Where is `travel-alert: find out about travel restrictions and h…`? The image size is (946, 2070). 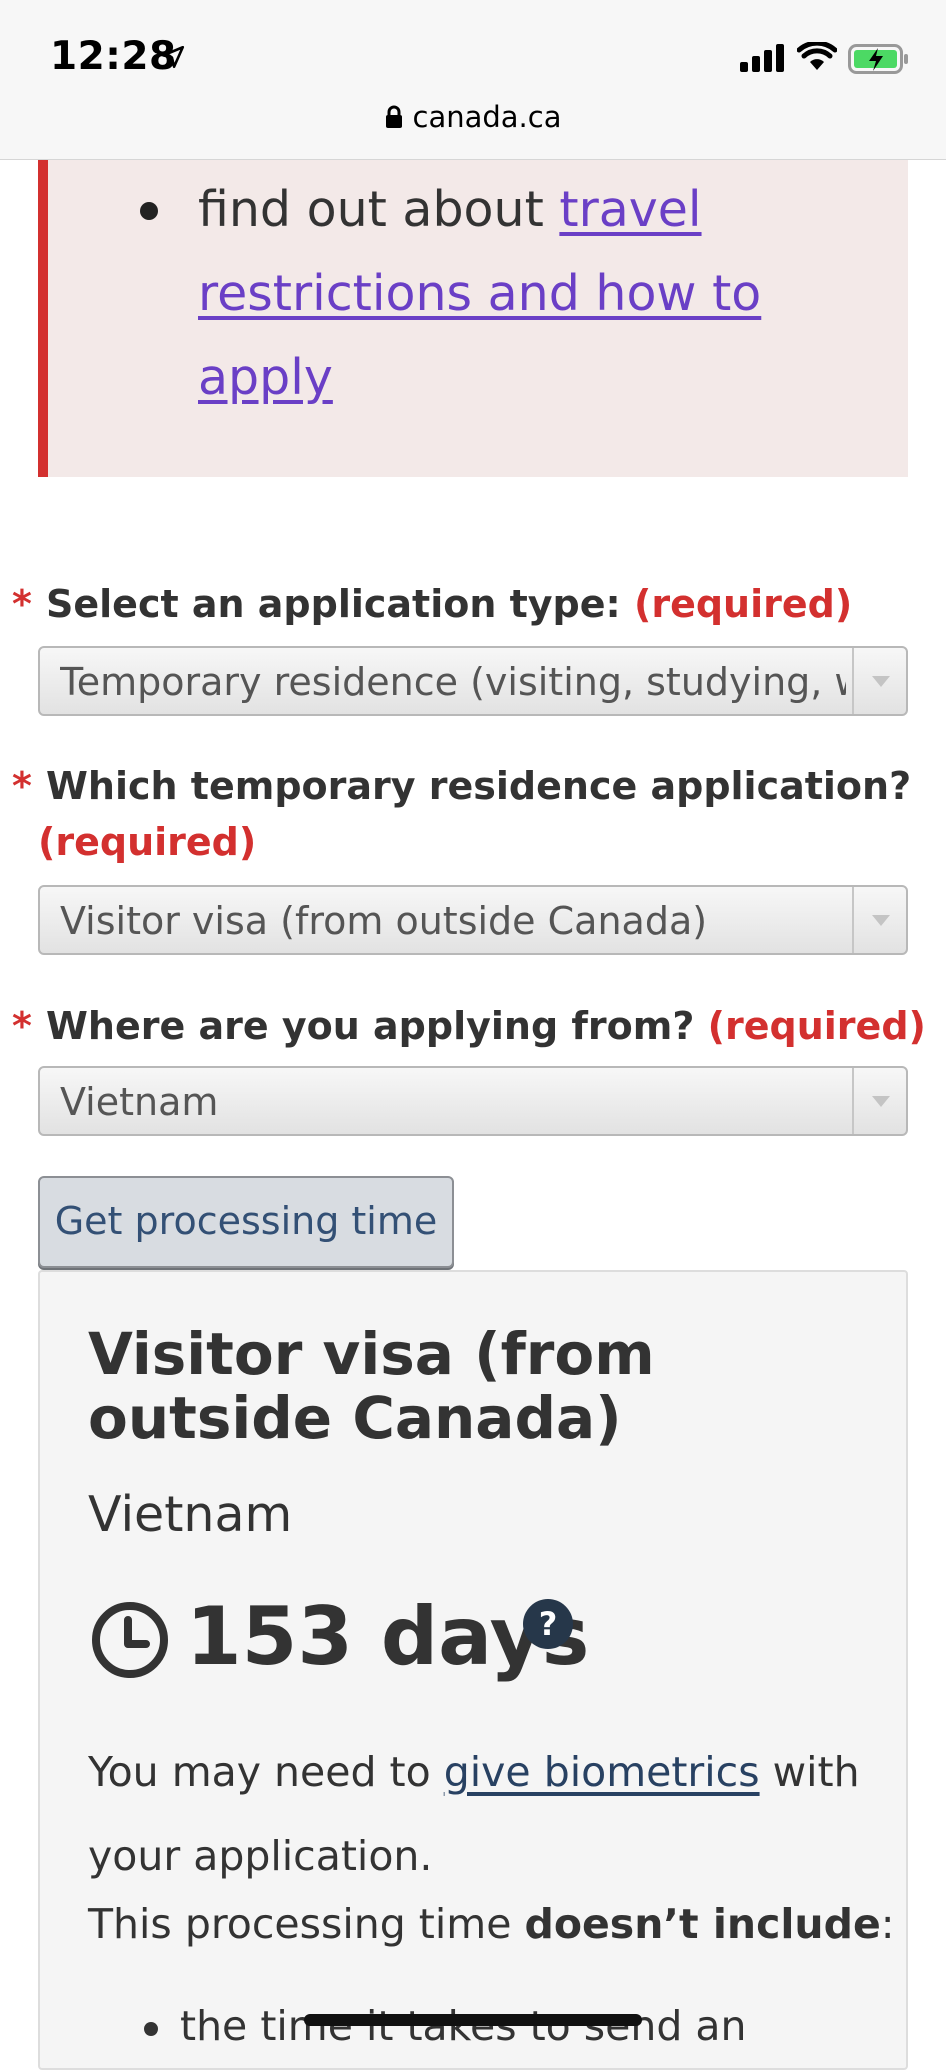 travel-alert: find out about travel restrictions and h… is located at coordinates (473, 318).